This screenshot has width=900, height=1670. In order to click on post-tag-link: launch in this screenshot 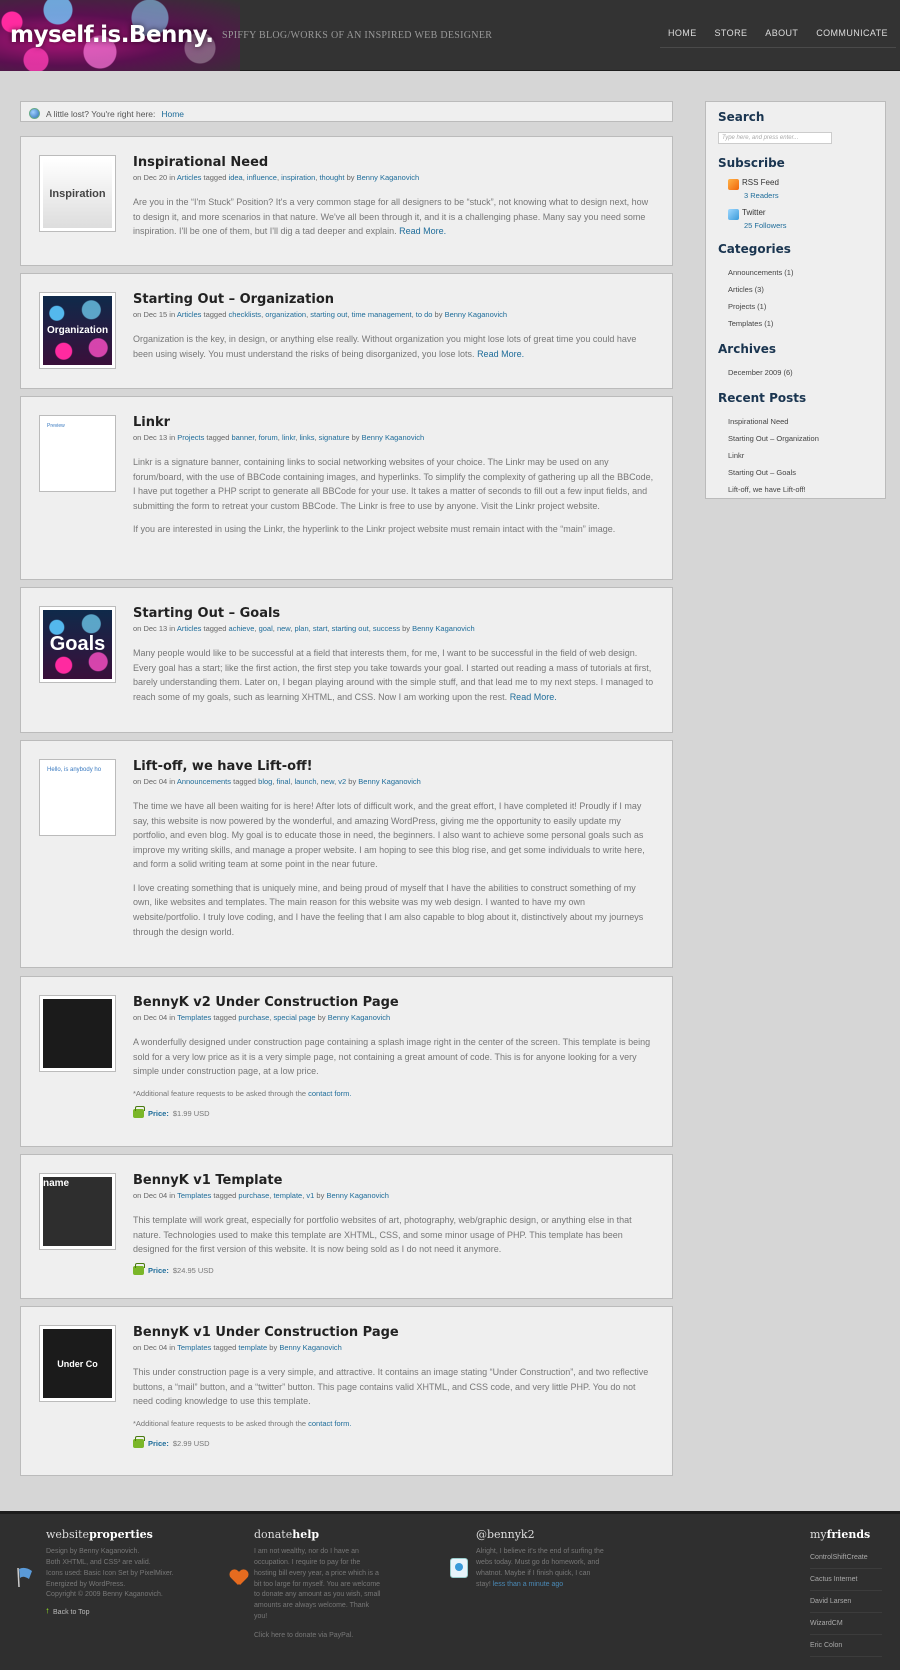, I will do `click(305, 781)`.